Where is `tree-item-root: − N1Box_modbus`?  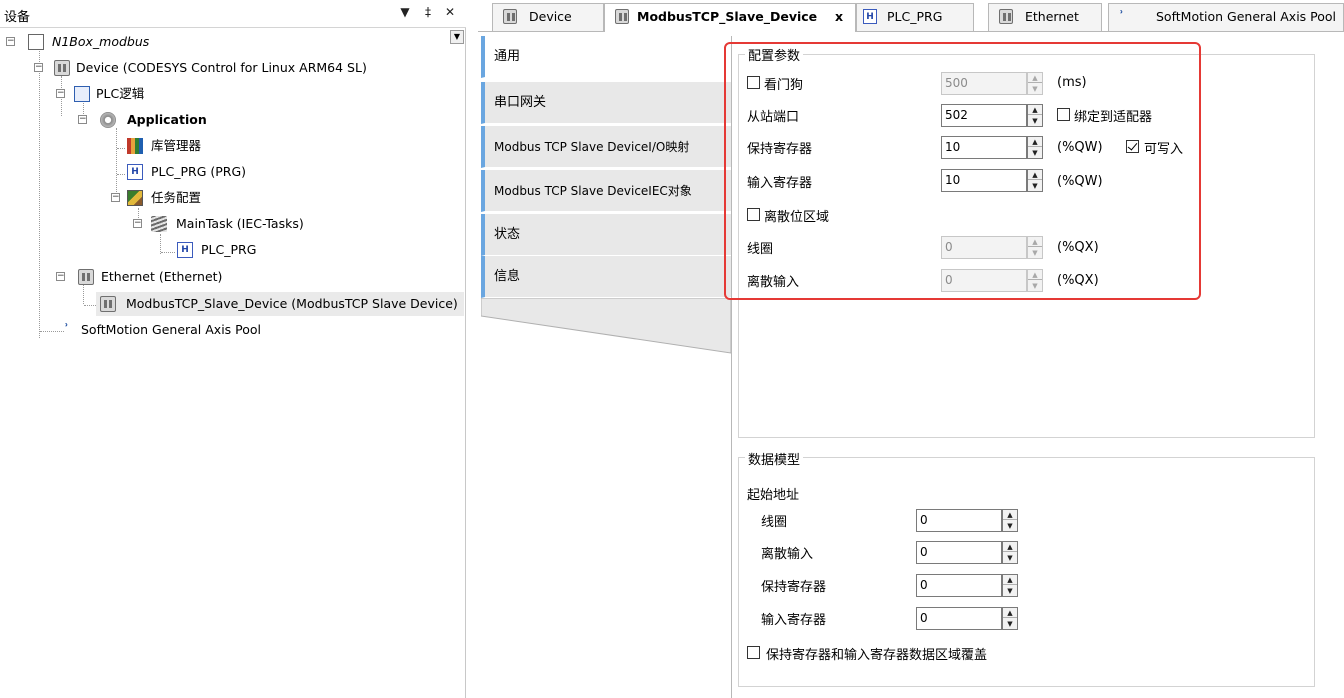 tree-item-root: − N1Box_modbus is located at coordinates (230, 42).